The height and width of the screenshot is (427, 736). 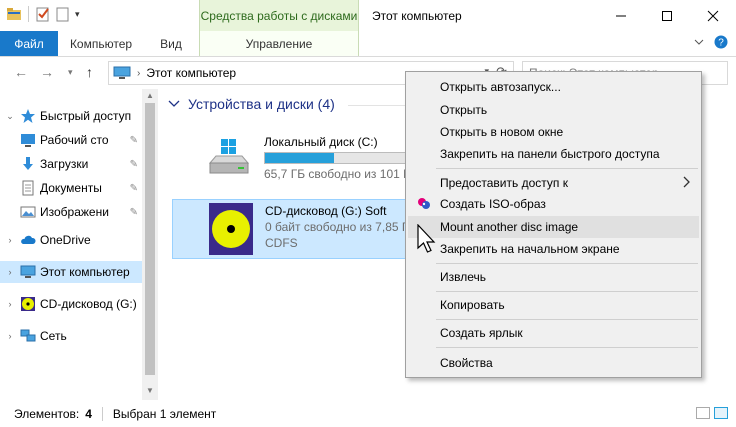 I want to click on expand-ribbon-icon, so click(x=699, y=42).